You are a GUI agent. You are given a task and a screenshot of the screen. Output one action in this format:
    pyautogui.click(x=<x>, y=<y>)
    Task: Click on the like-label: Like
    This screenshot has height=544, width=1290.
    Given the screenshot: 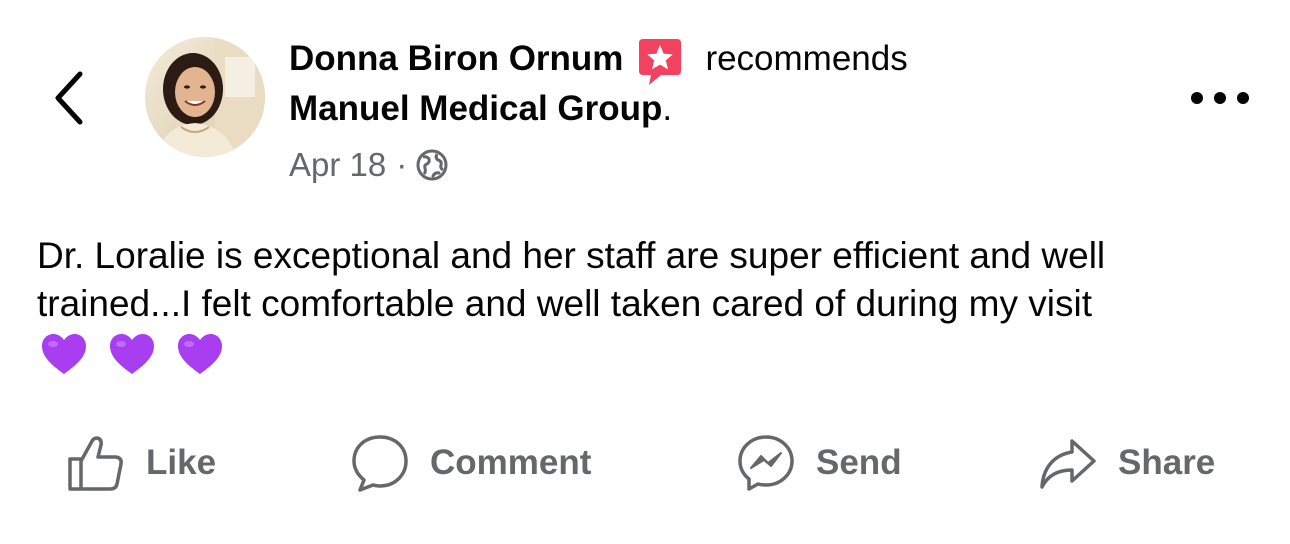 What is the action you would take?
    pyautogui.click(x=181, y=462)
    